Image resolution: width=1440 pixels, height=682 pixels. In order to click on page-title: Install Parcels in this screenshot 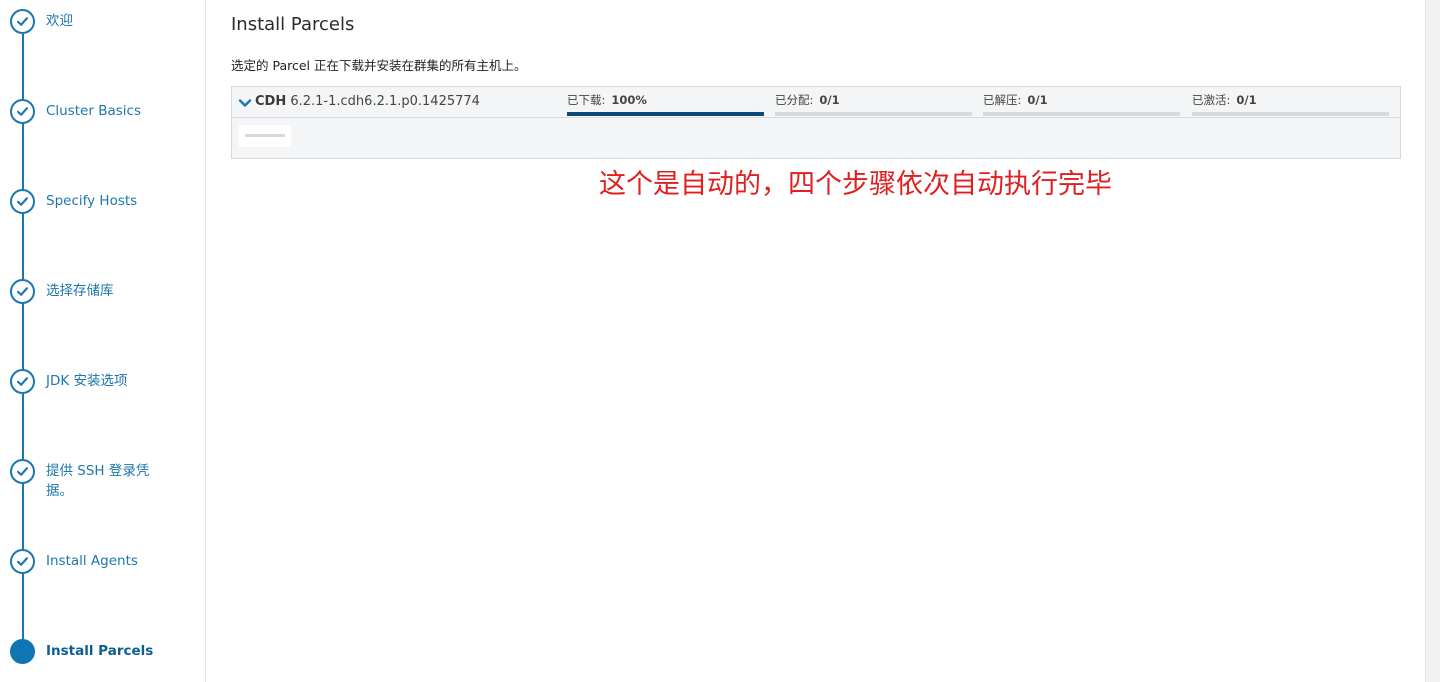, I will do `click(293, 24)`.